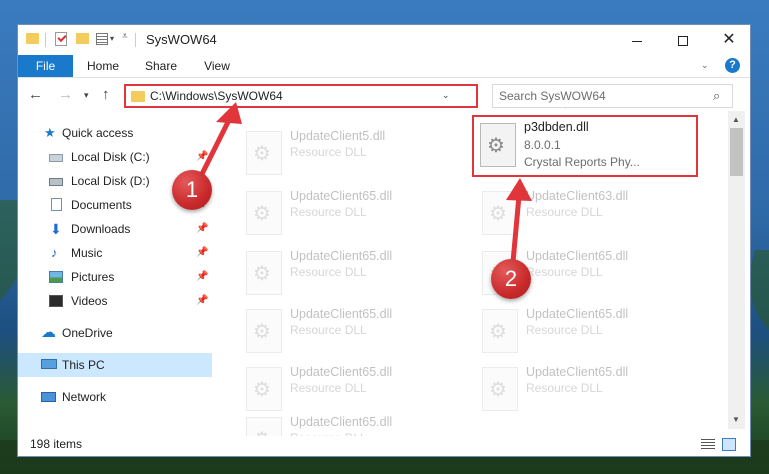  What do you see at coordinates (342, 153) in the screenshot?
I see `file-item: ⚙ UpdateClient5.dll Resource DLL` at bounding box center [342, 153].